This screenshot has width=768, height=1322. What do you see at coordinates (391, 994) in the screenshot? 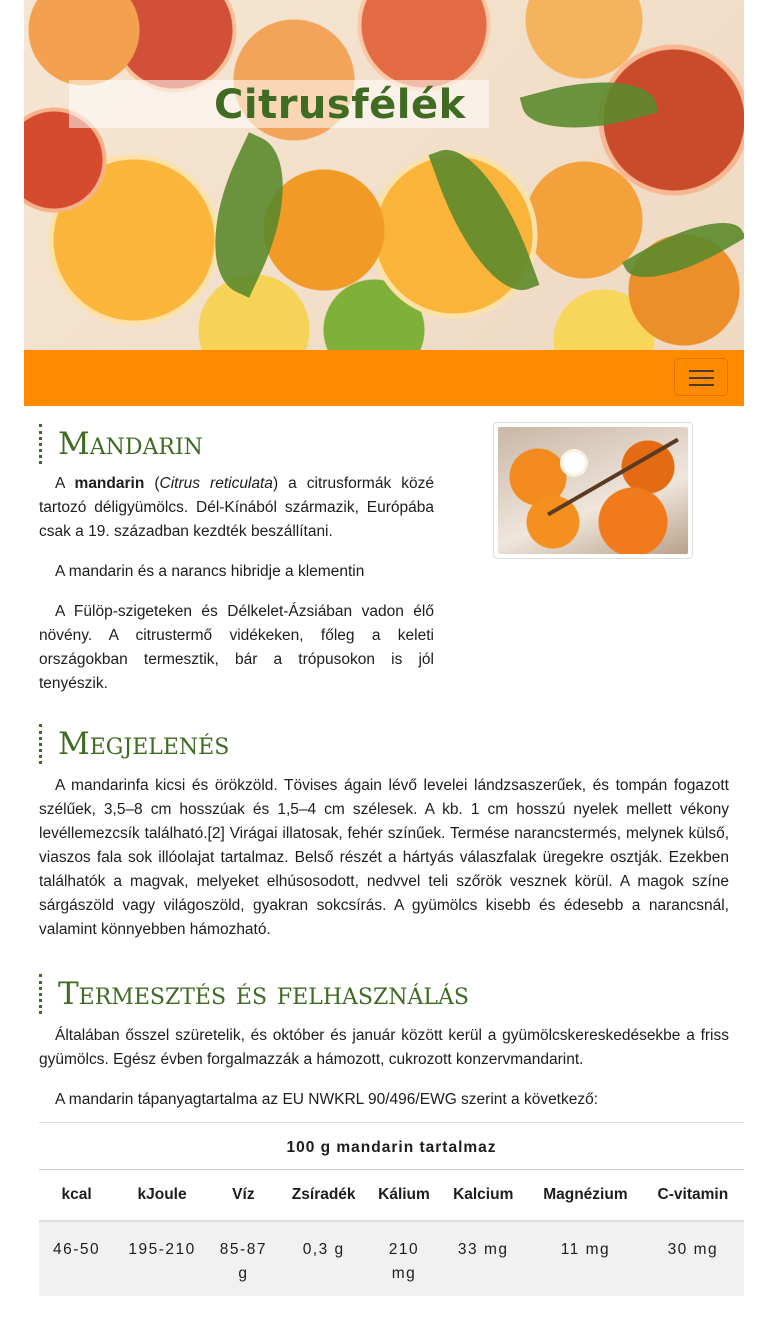
I see `section-heading: Termesztés és felhasználás` at bounding box center [391, 994].